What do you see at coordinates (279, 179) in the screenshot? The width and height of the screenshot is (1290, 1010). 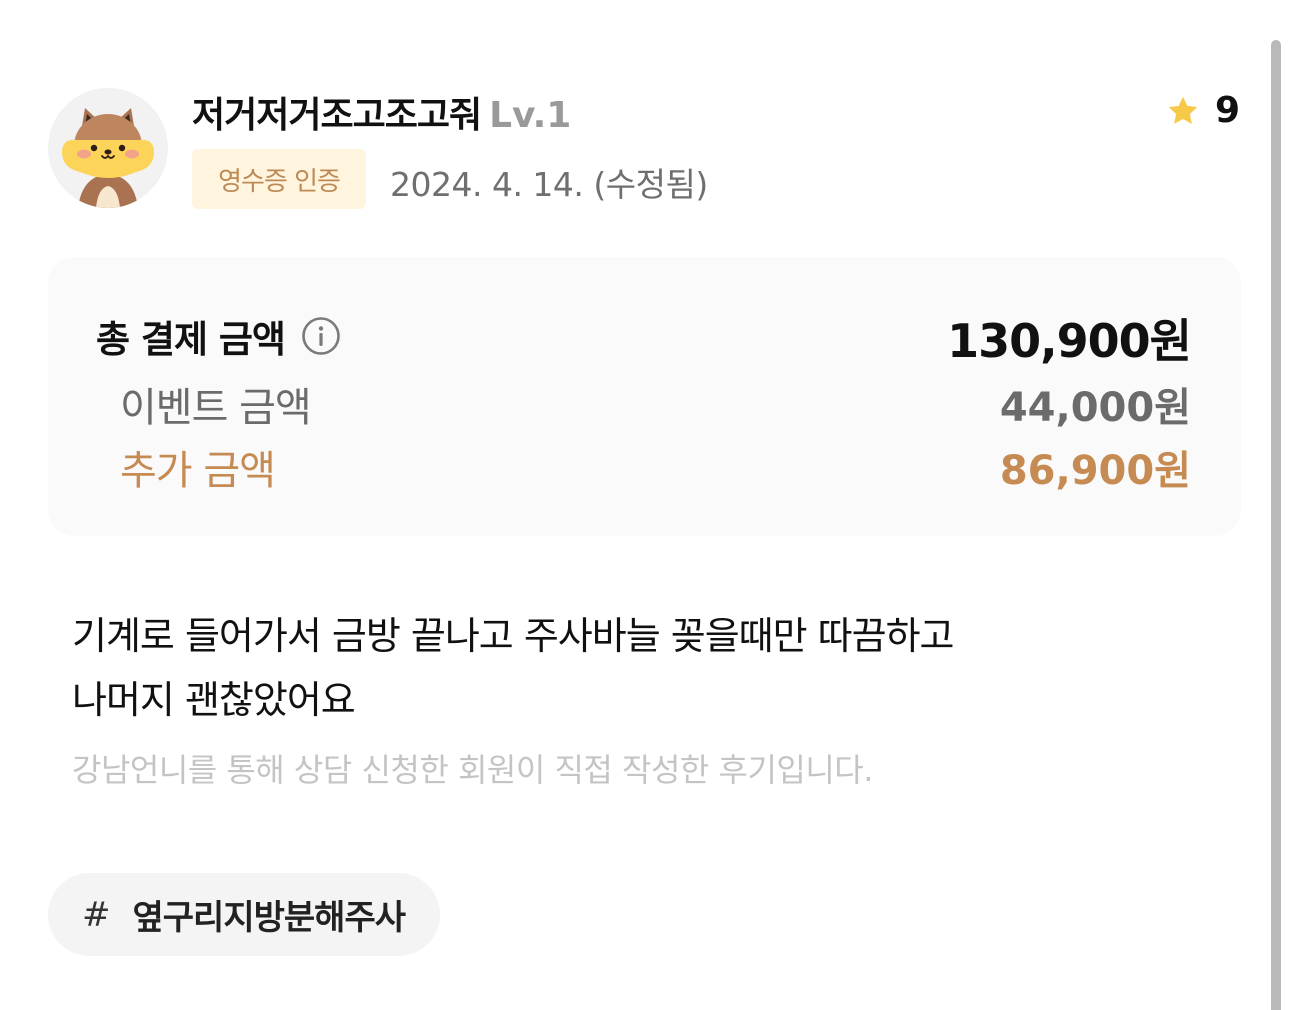 I see `receipt-verified-badge: 영수증 인증` at bounding box center [279, 179].